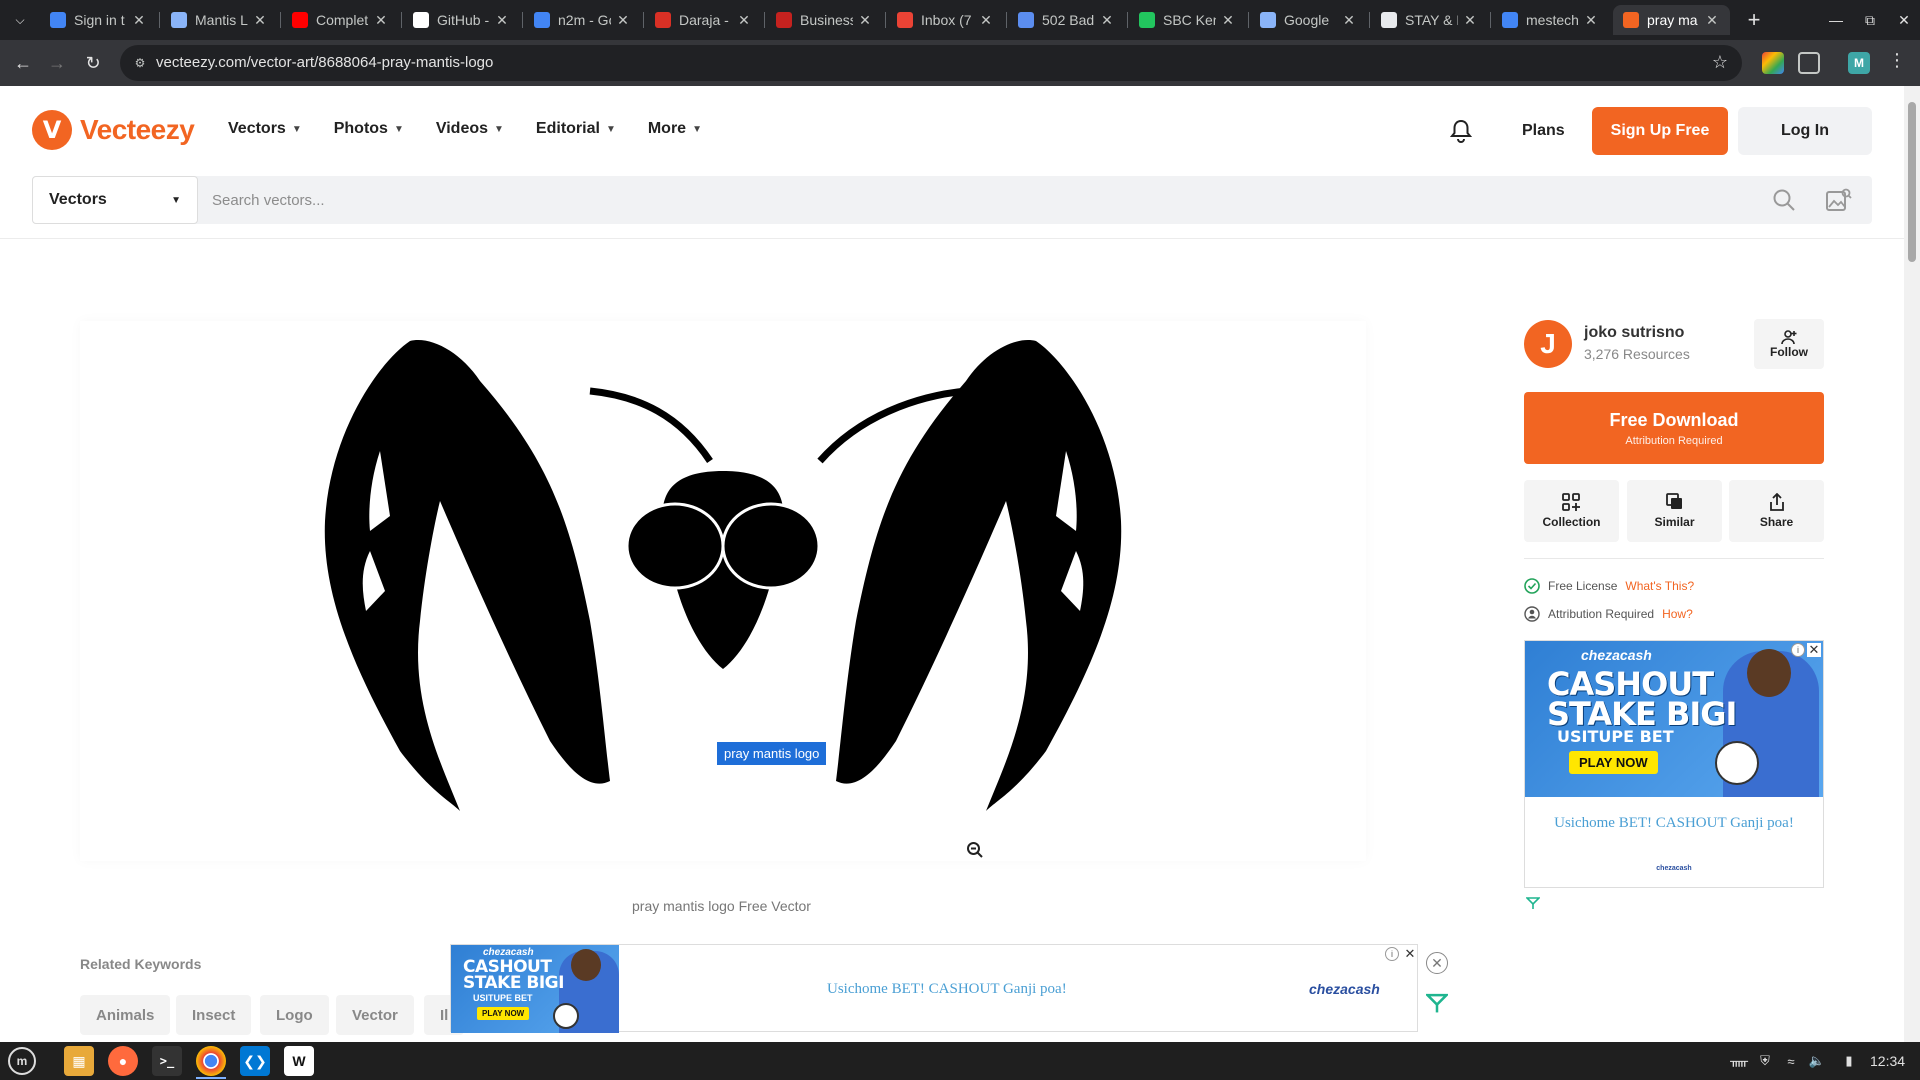 The height and width of the screenshot is (1080, 1920). I want to click on reload-icon: ↻, so click(93, 63).